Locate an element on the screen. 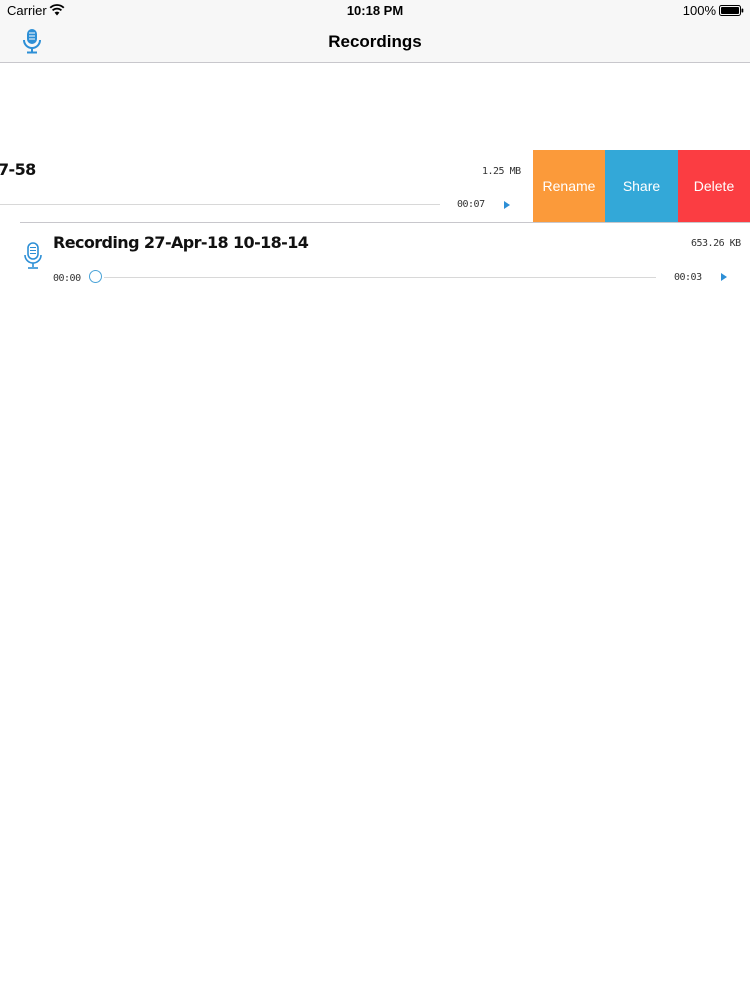 The height and width of the screenshot is (1000, 750). recording-size: 1.25 MB is located at coordinates (501, 171).